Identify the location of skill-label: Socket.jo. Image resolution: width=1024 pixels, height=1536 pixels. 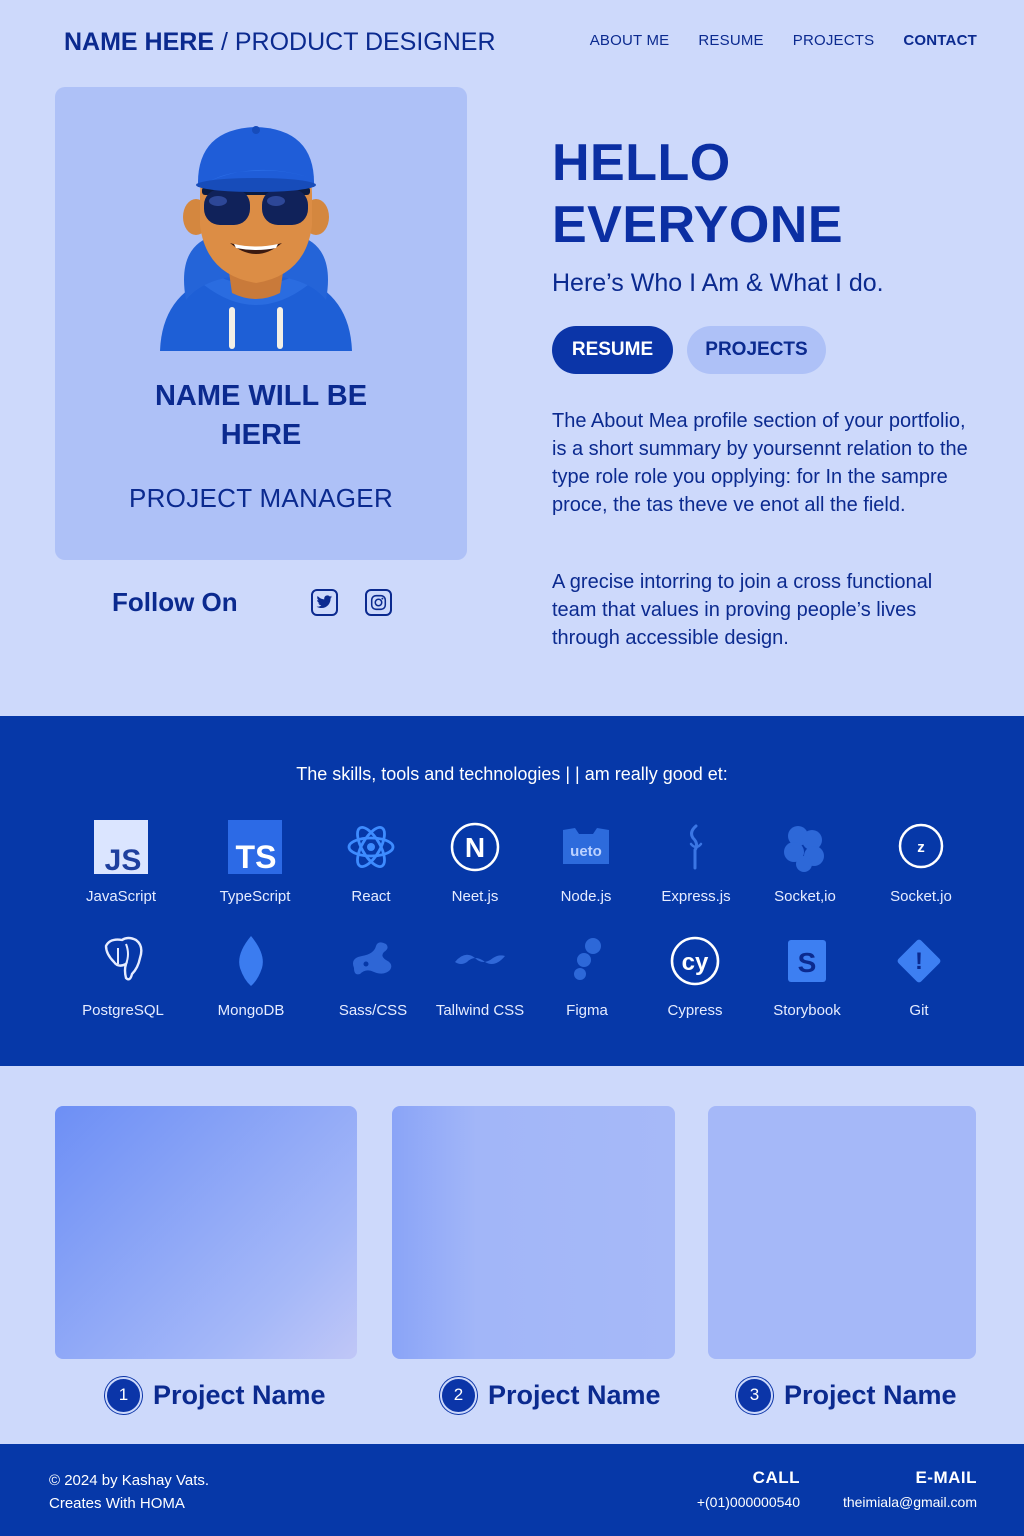
(921, 896).